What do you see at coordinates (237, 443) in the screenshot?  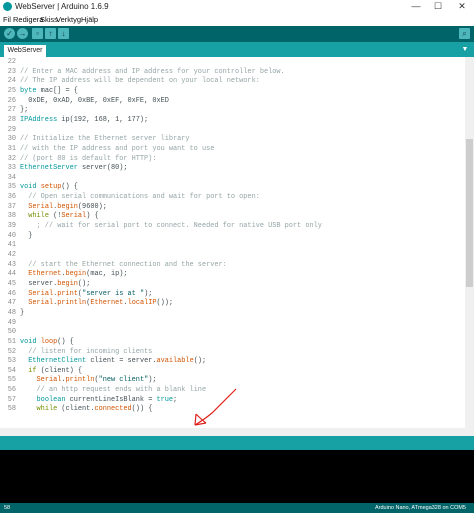 I see `status-bar` at bounding box center [237, 443].